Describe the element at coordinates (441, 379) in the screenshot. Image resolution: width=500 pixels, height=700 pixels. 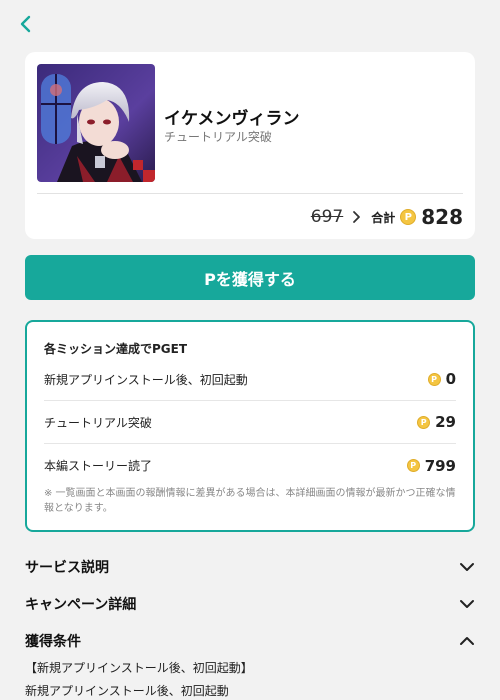
I see `mission-points: P 0` at that location.